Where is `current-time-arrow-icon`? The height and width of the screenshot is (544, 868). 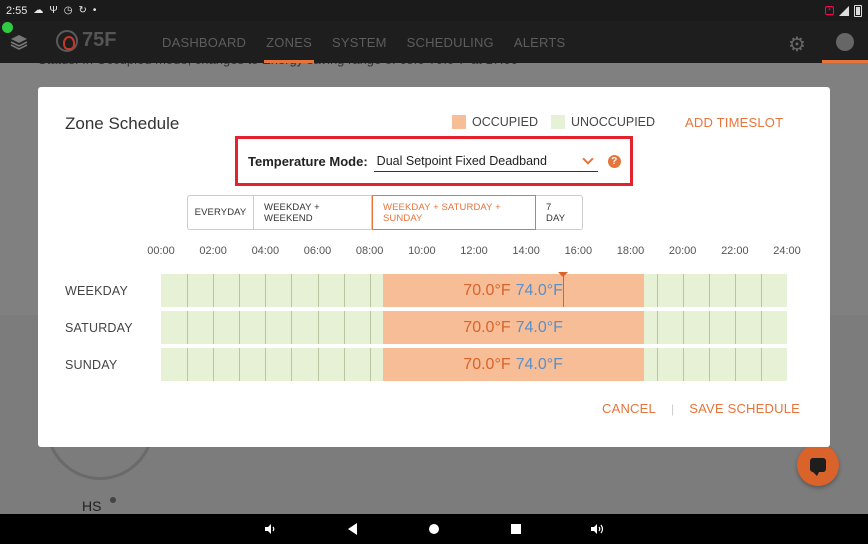
current-time-arrow-icon is located at coordinates (562, 274).